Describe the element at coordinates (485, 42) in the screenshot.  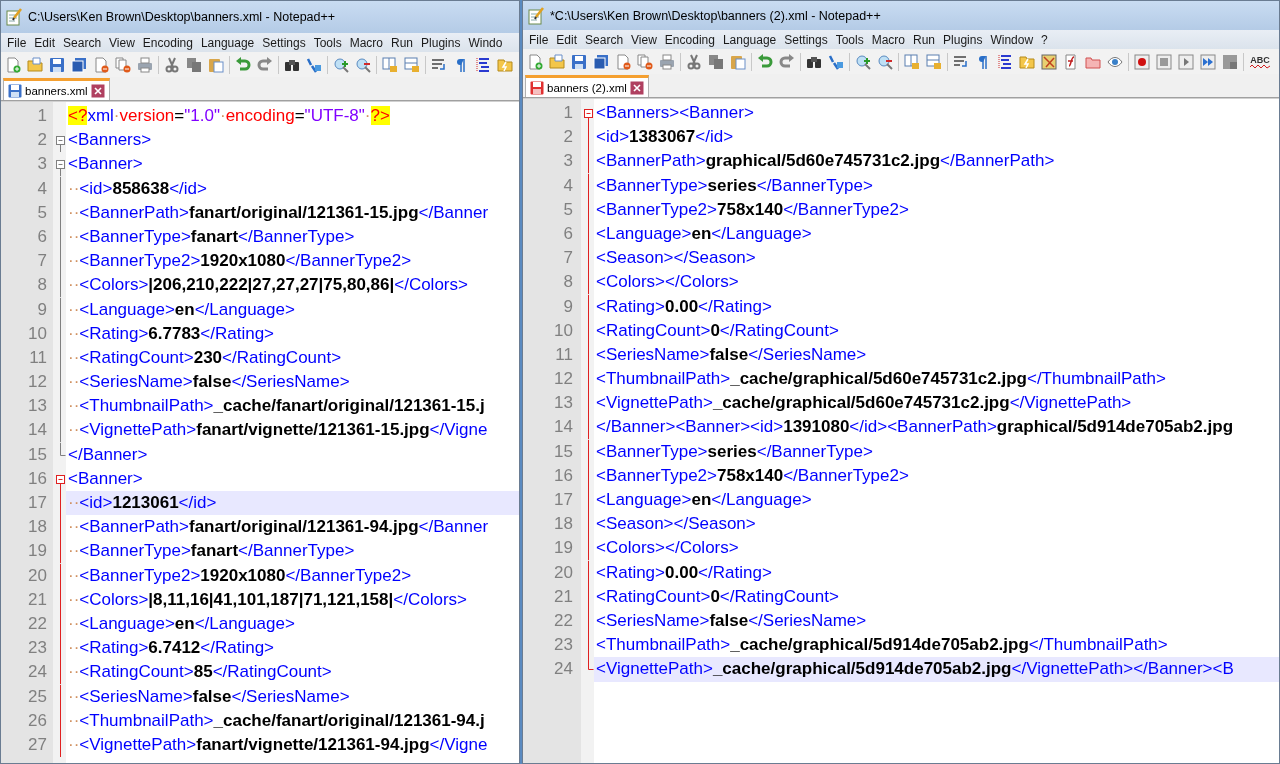
I see `menu-item: Windo` at that location.